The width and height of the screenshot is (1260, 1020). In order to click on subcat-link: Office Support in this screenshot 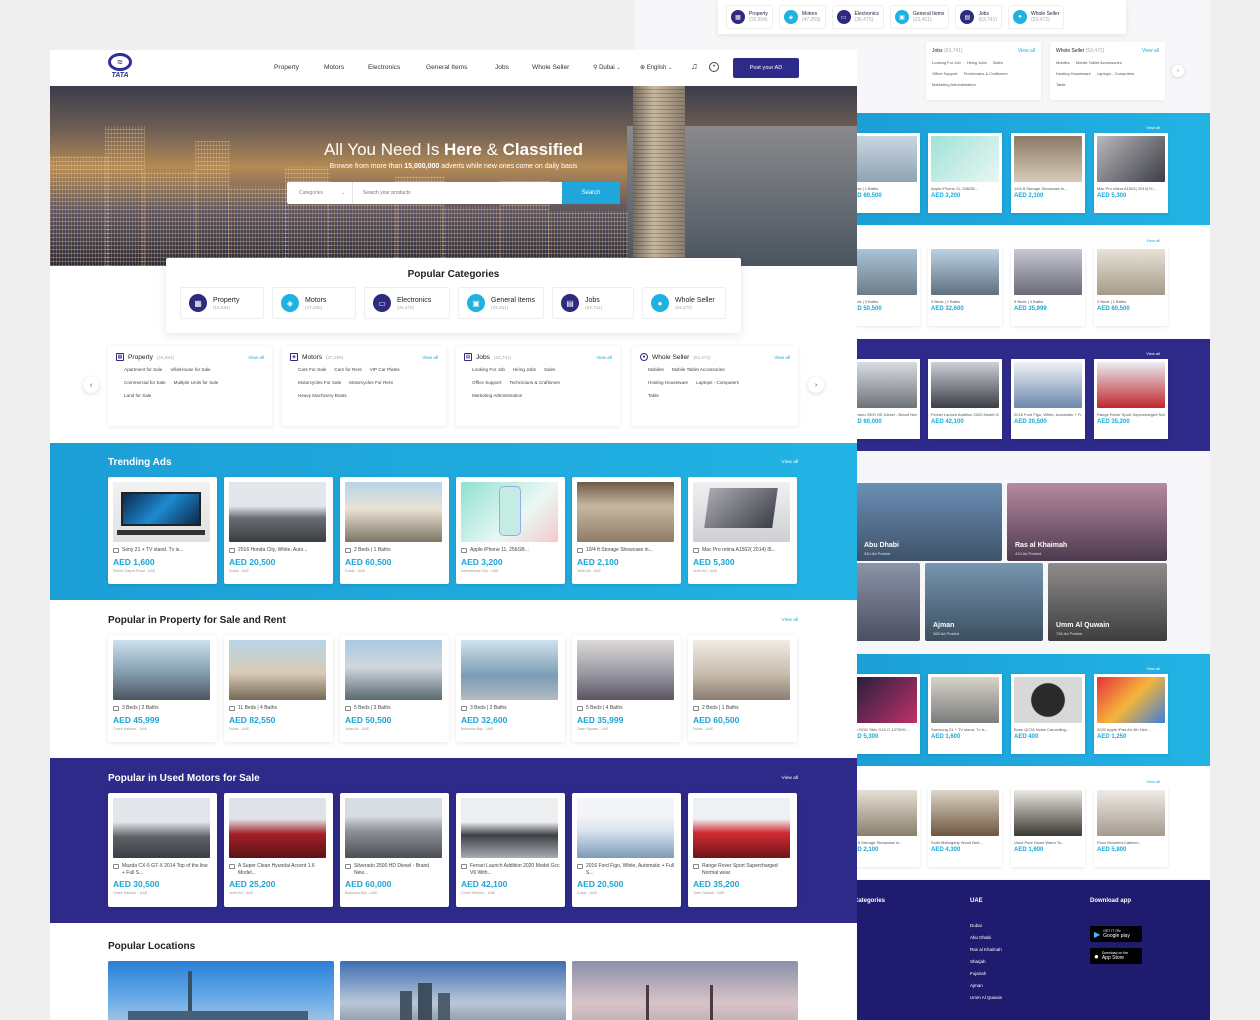, I will do `click(486, 382)`.